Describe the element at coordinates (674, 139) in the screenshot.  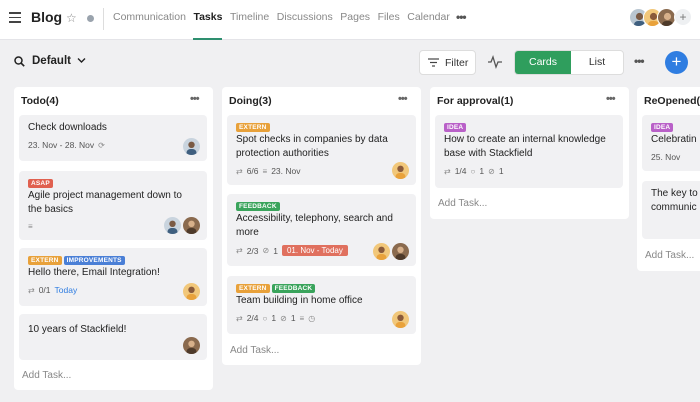
I see `card-title: Celebratin` at that location.